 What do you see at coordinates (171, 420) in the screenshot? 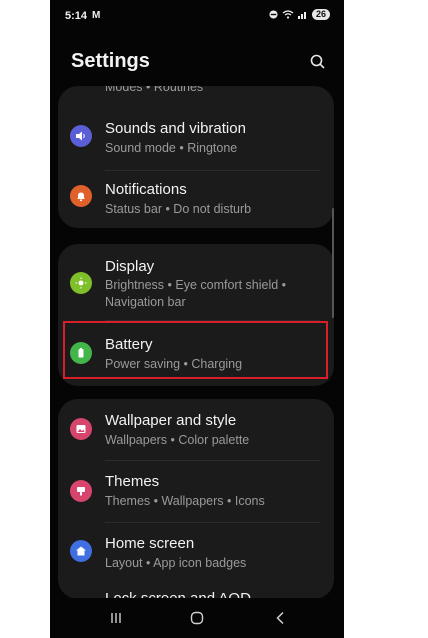
I see `wallpaper-style-label: Wallpaper and style` at bounding box center [171, 420].